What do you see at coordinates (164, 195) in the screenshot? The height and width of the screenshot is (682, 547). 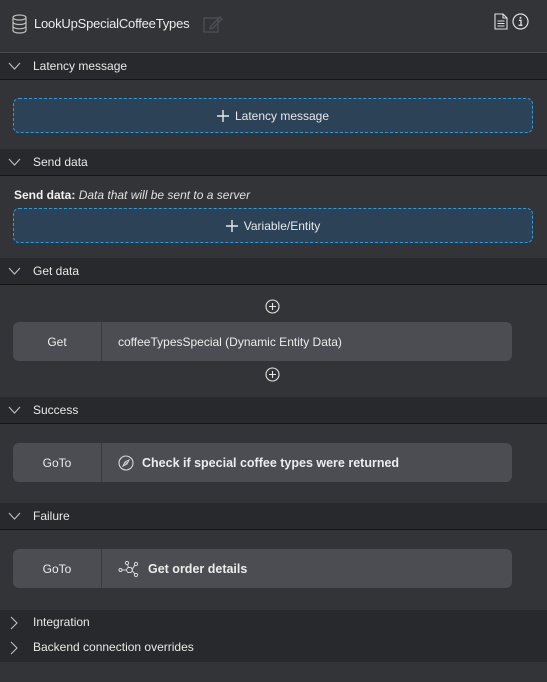 I see `send-data-caption-description: Data that will be sent to a server` at bounding box center [164, 195].